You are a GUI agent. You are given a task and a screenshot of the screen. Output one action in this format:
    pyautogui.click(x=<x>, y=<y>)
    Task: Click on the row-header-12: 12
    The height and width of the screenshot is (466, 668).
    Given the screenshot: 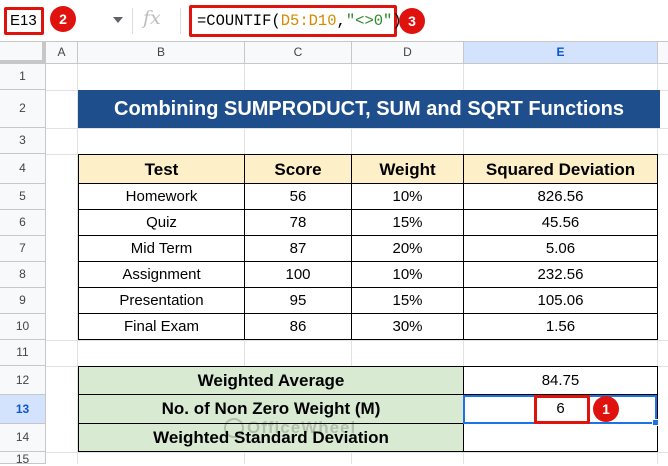 What is the action you would take?
    pyautogui.click(x=23, y=380)
    